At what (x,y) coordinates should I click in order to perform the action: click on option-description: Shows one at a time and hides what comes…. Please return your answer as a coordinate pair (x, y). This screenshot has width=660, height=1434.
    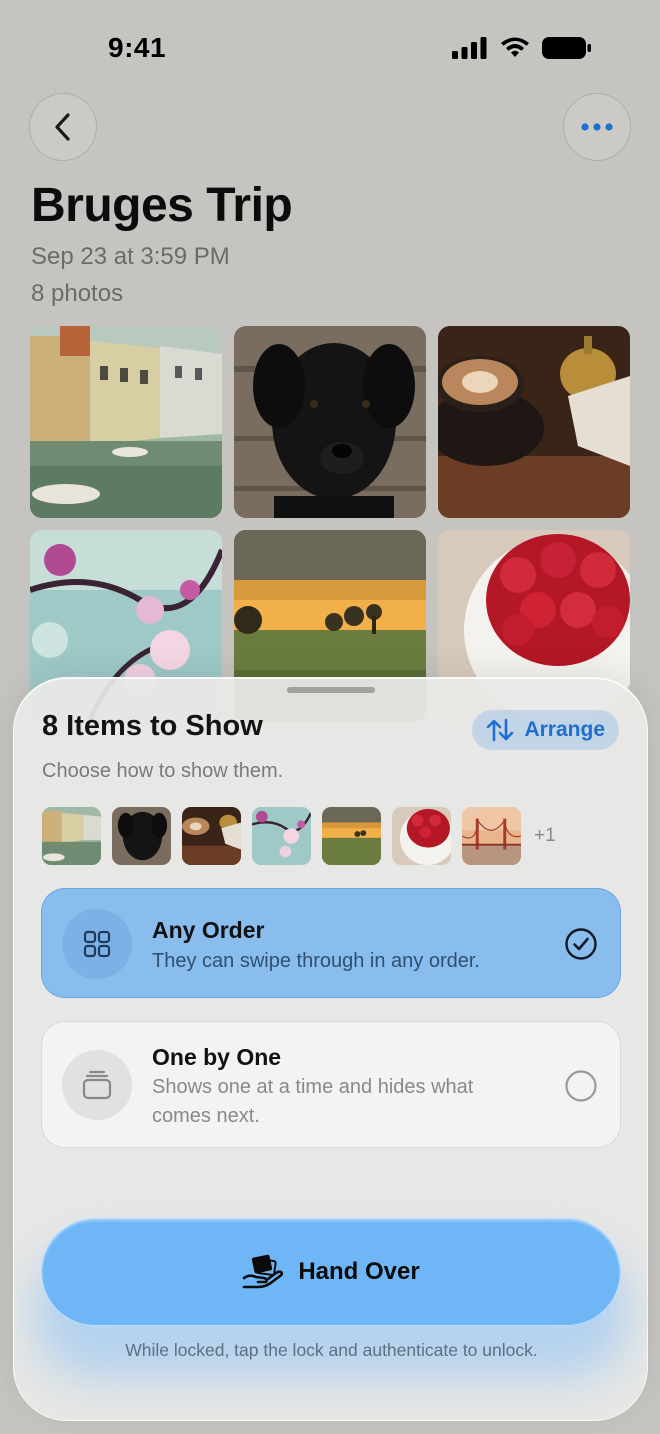
    Looking at the image, I should click on (313, 1101).